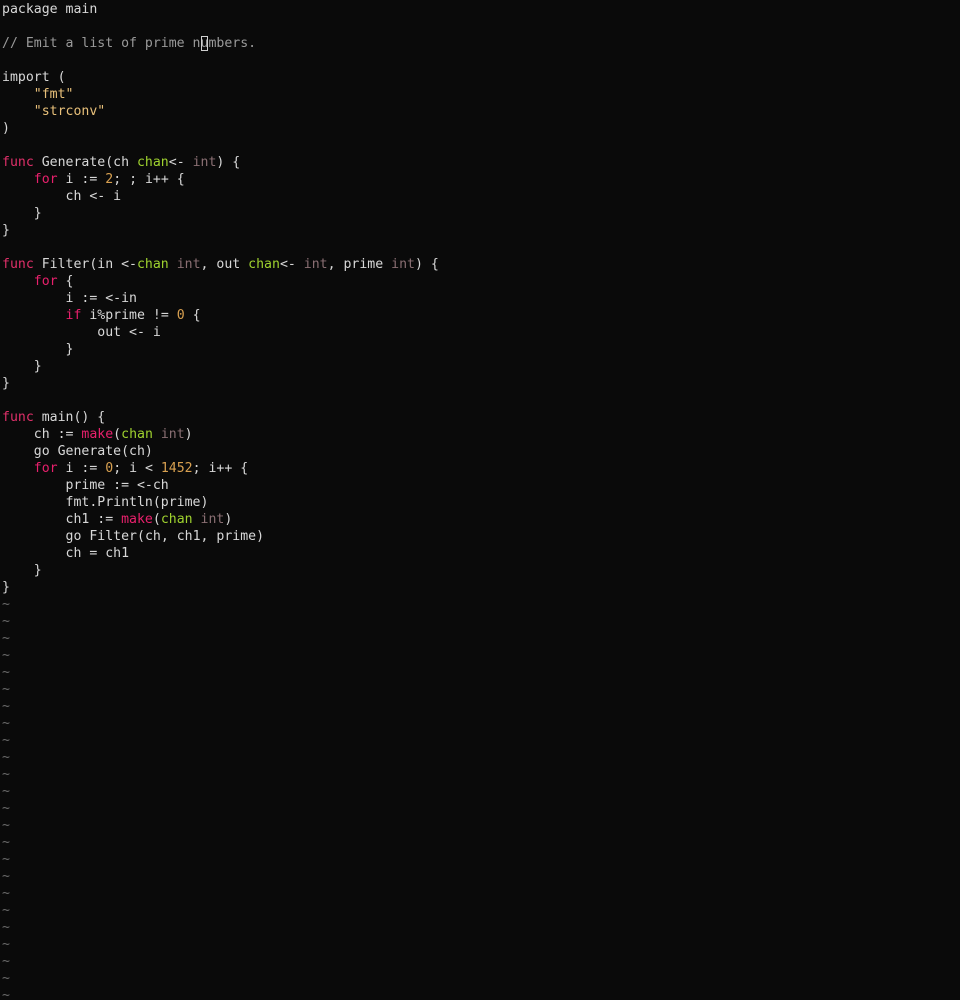  I want to click on code-token-text: ; ; i++ {, so click(149, 179).